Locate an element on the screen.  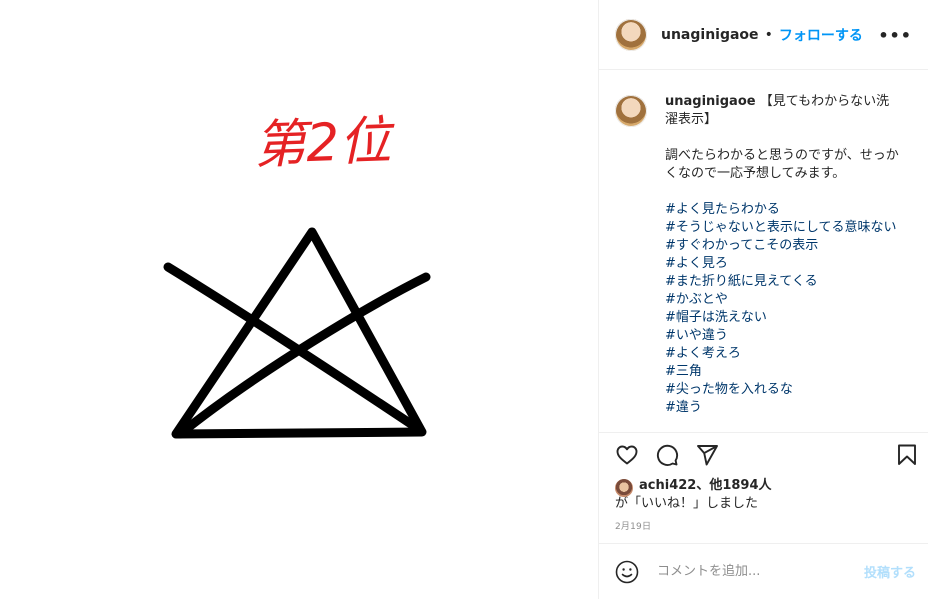
post-header: unaginigaoe • フォローする ••• is located at coordinates (763, 35).